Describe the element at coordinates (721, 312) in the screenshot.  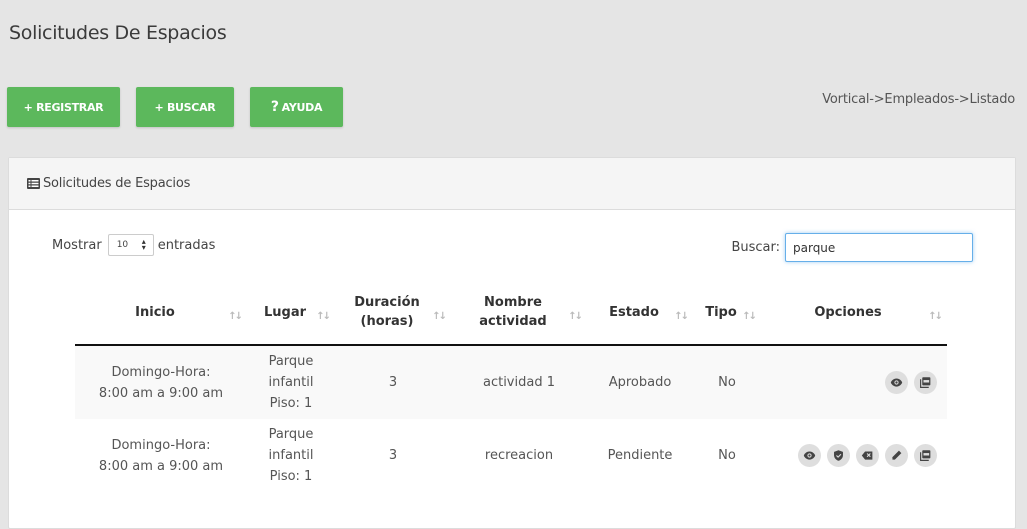
I see `header-label: Tipo` at that location.